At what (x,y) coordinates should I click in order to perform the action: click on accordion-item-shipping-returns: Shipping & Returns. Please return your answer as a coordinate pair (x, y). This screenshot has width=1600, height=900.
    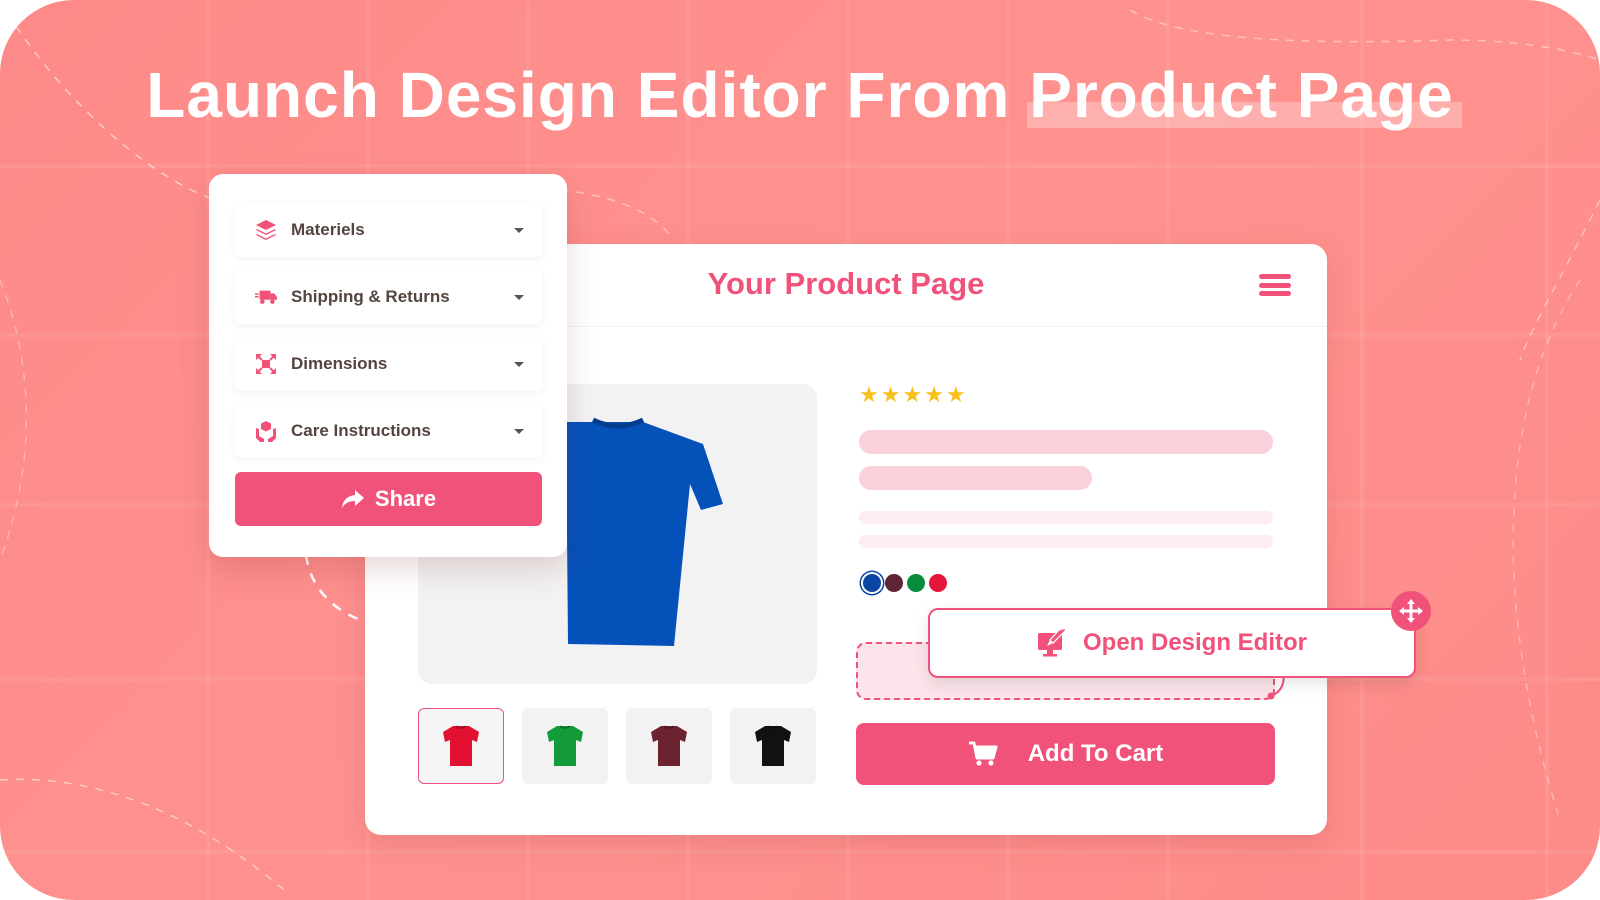
    Looking at the image, I should click on (388, 297).